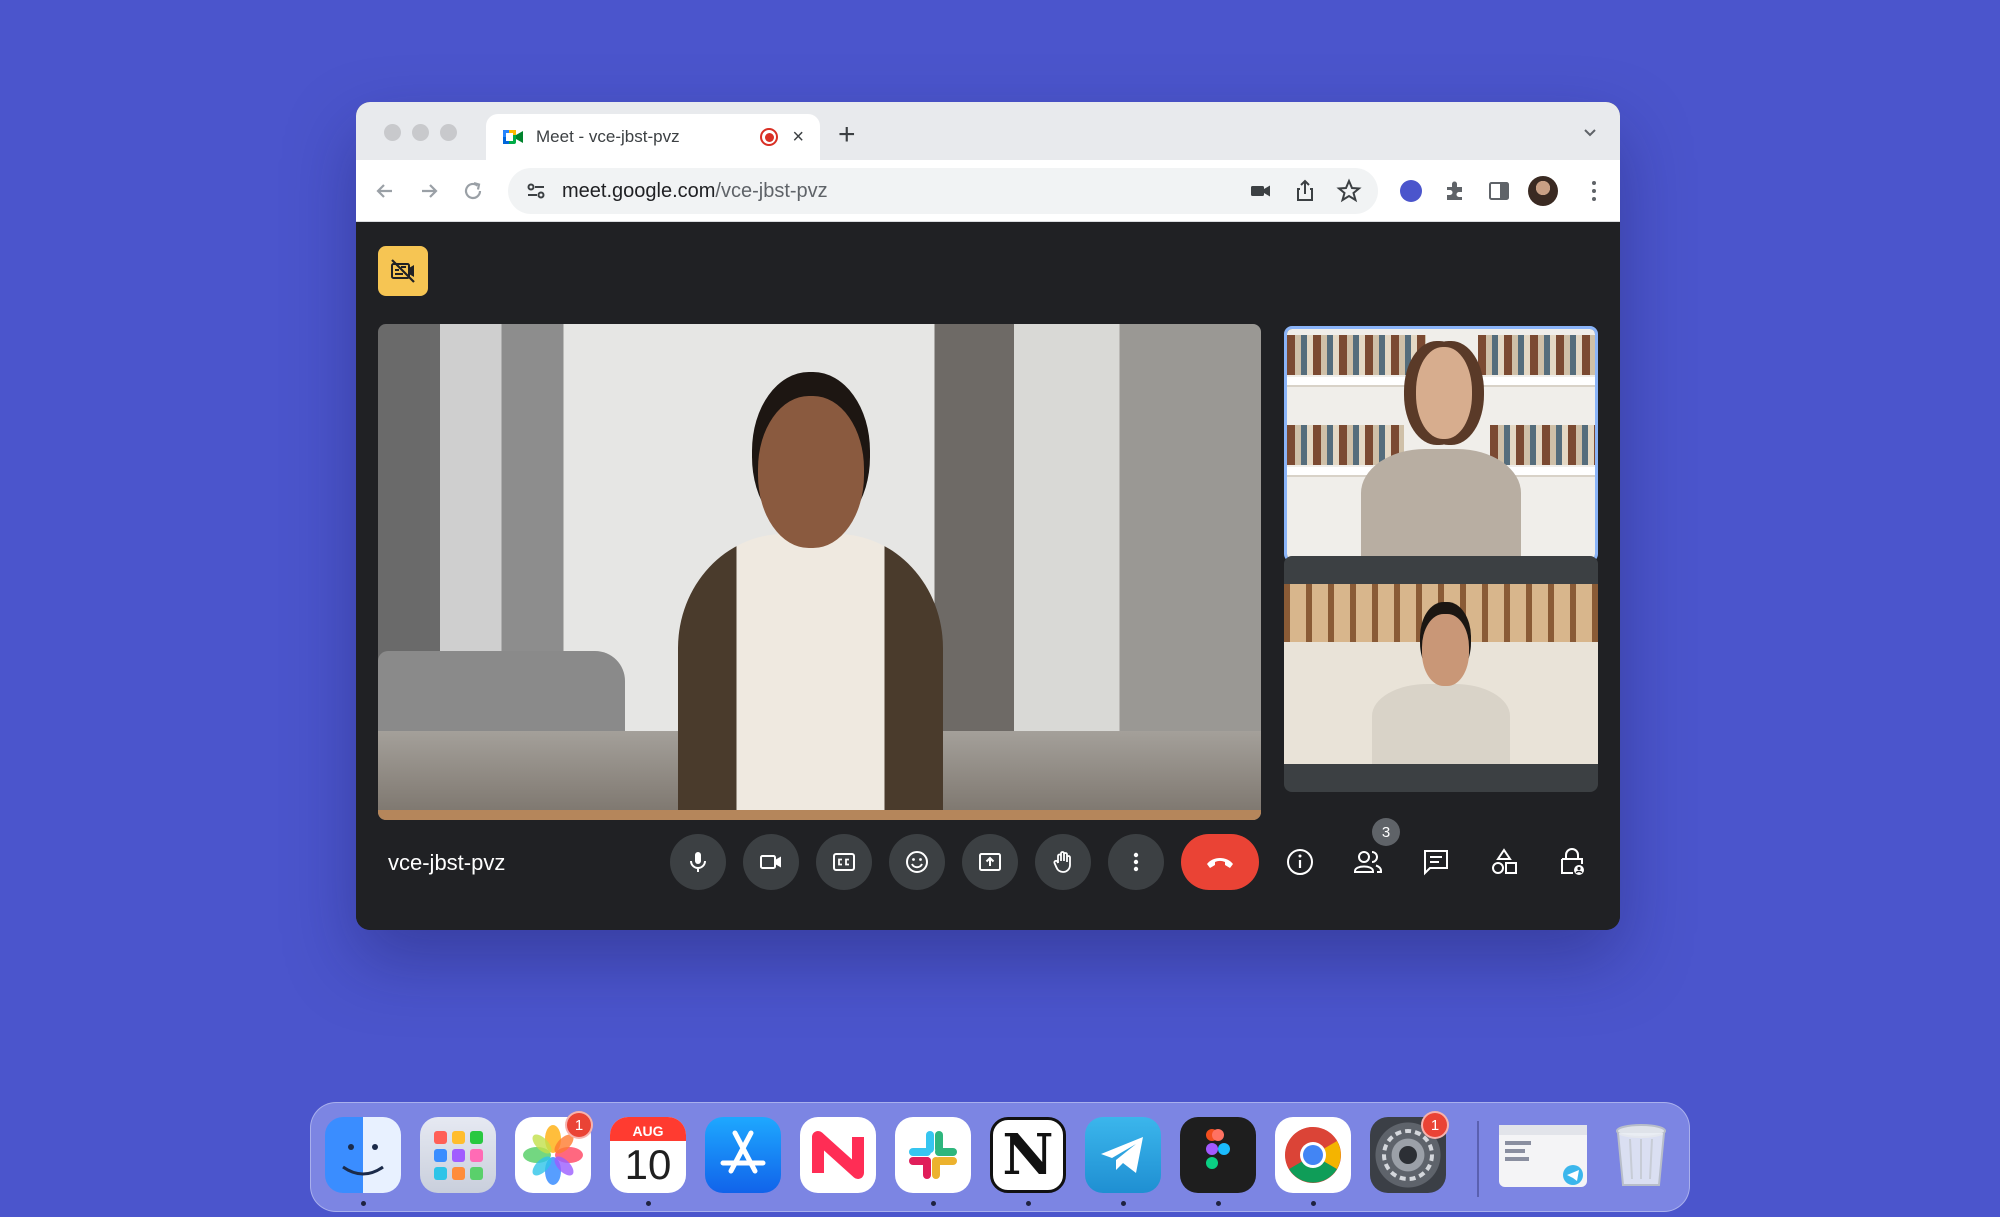 This screenshot has width=2000, height=1217. What do you see at coordinates (988, 131) in the screenshot?
I see `tab-strip: Meet - vce-jbst-pvz × +` at bounding box center [988, 131].